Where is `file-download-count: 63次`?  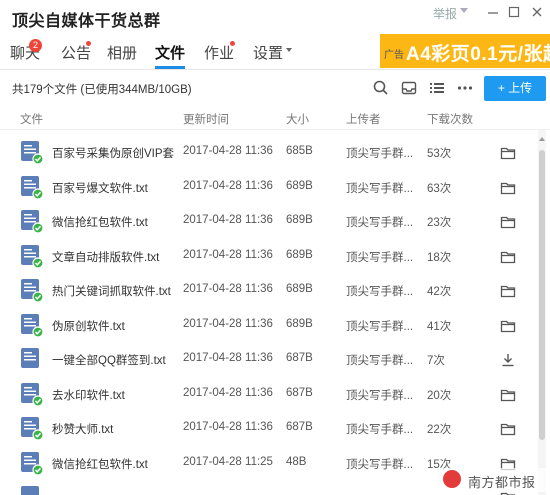 file-download-count: 63次 is located at coordinates (439, 188).